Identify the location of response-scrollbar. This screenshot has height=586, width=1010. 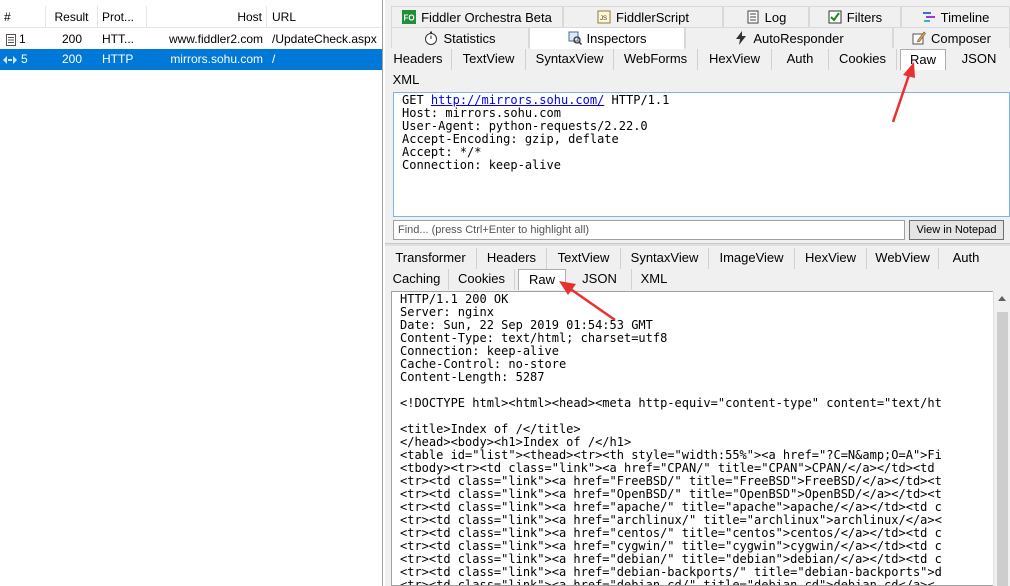
(1001, 439).